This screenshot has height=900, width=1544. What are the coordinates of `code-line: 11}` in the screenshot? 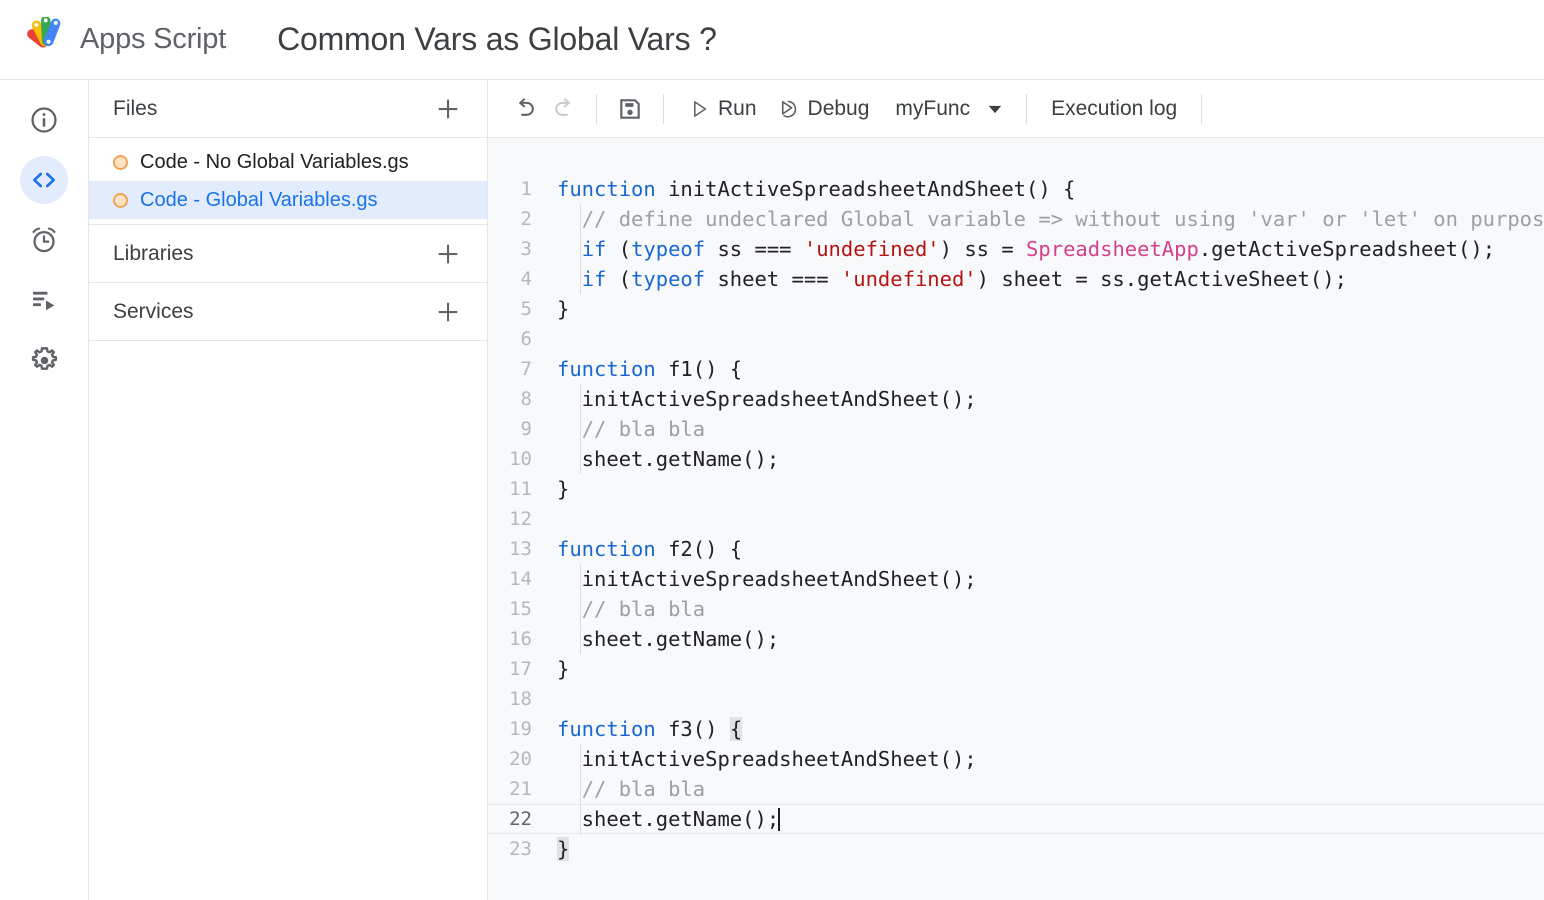 It's located at (1016, 489).